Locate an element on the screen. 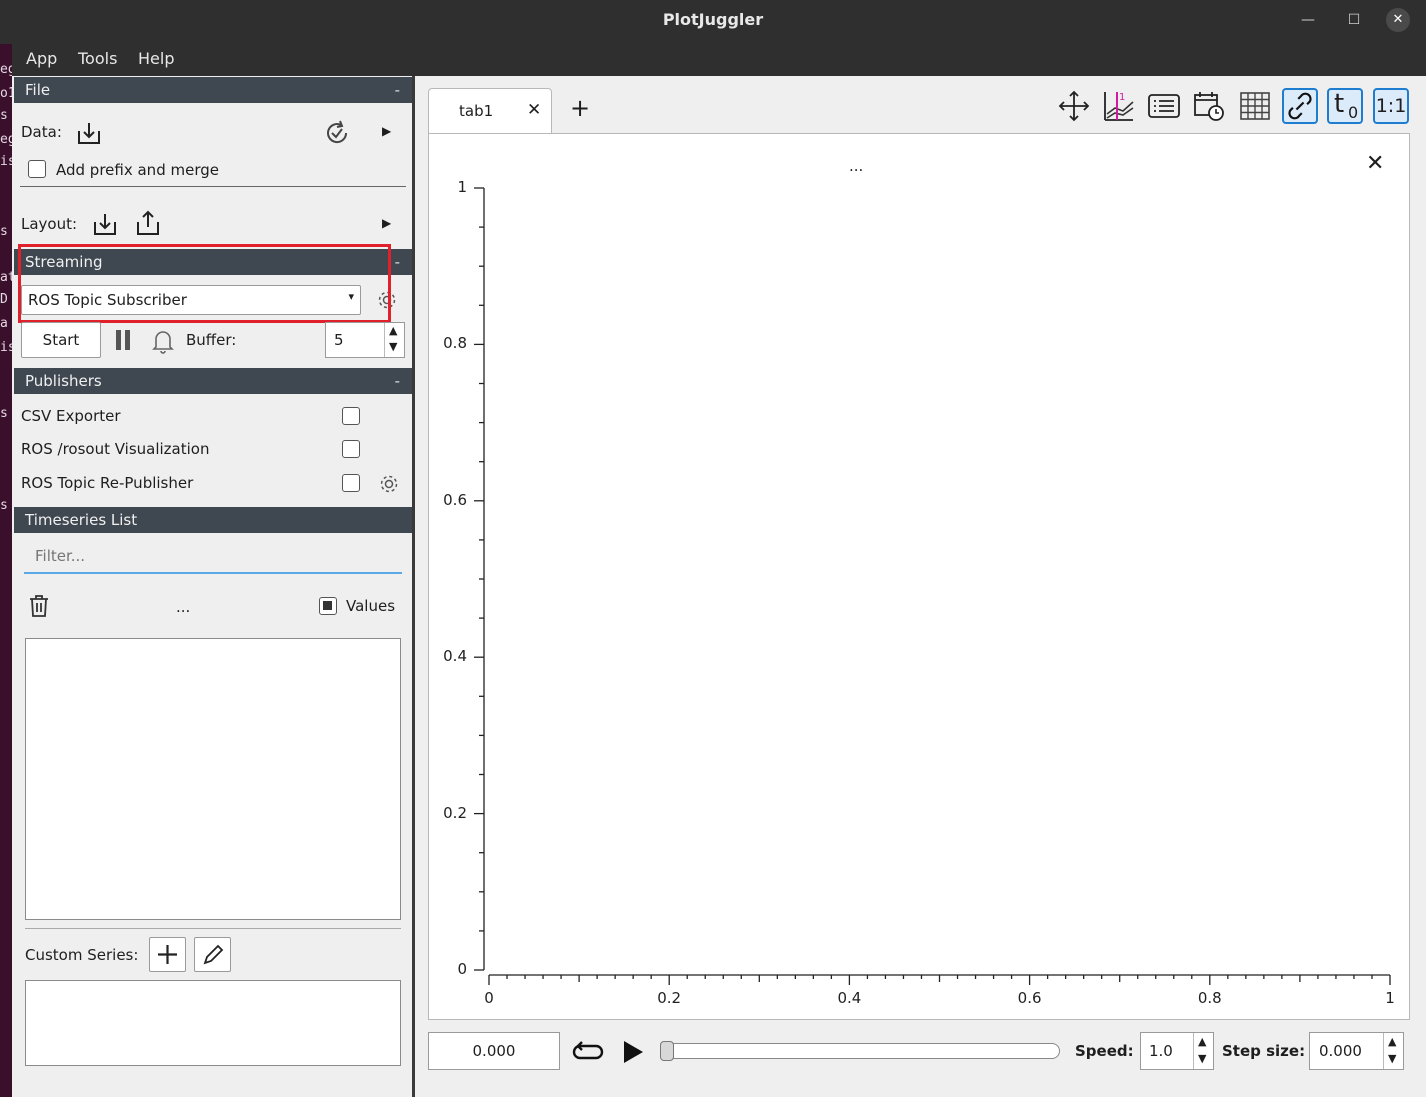 This screenshot has width=1426, height=1097. checkbox-fill is located at coordinates (327, 605).